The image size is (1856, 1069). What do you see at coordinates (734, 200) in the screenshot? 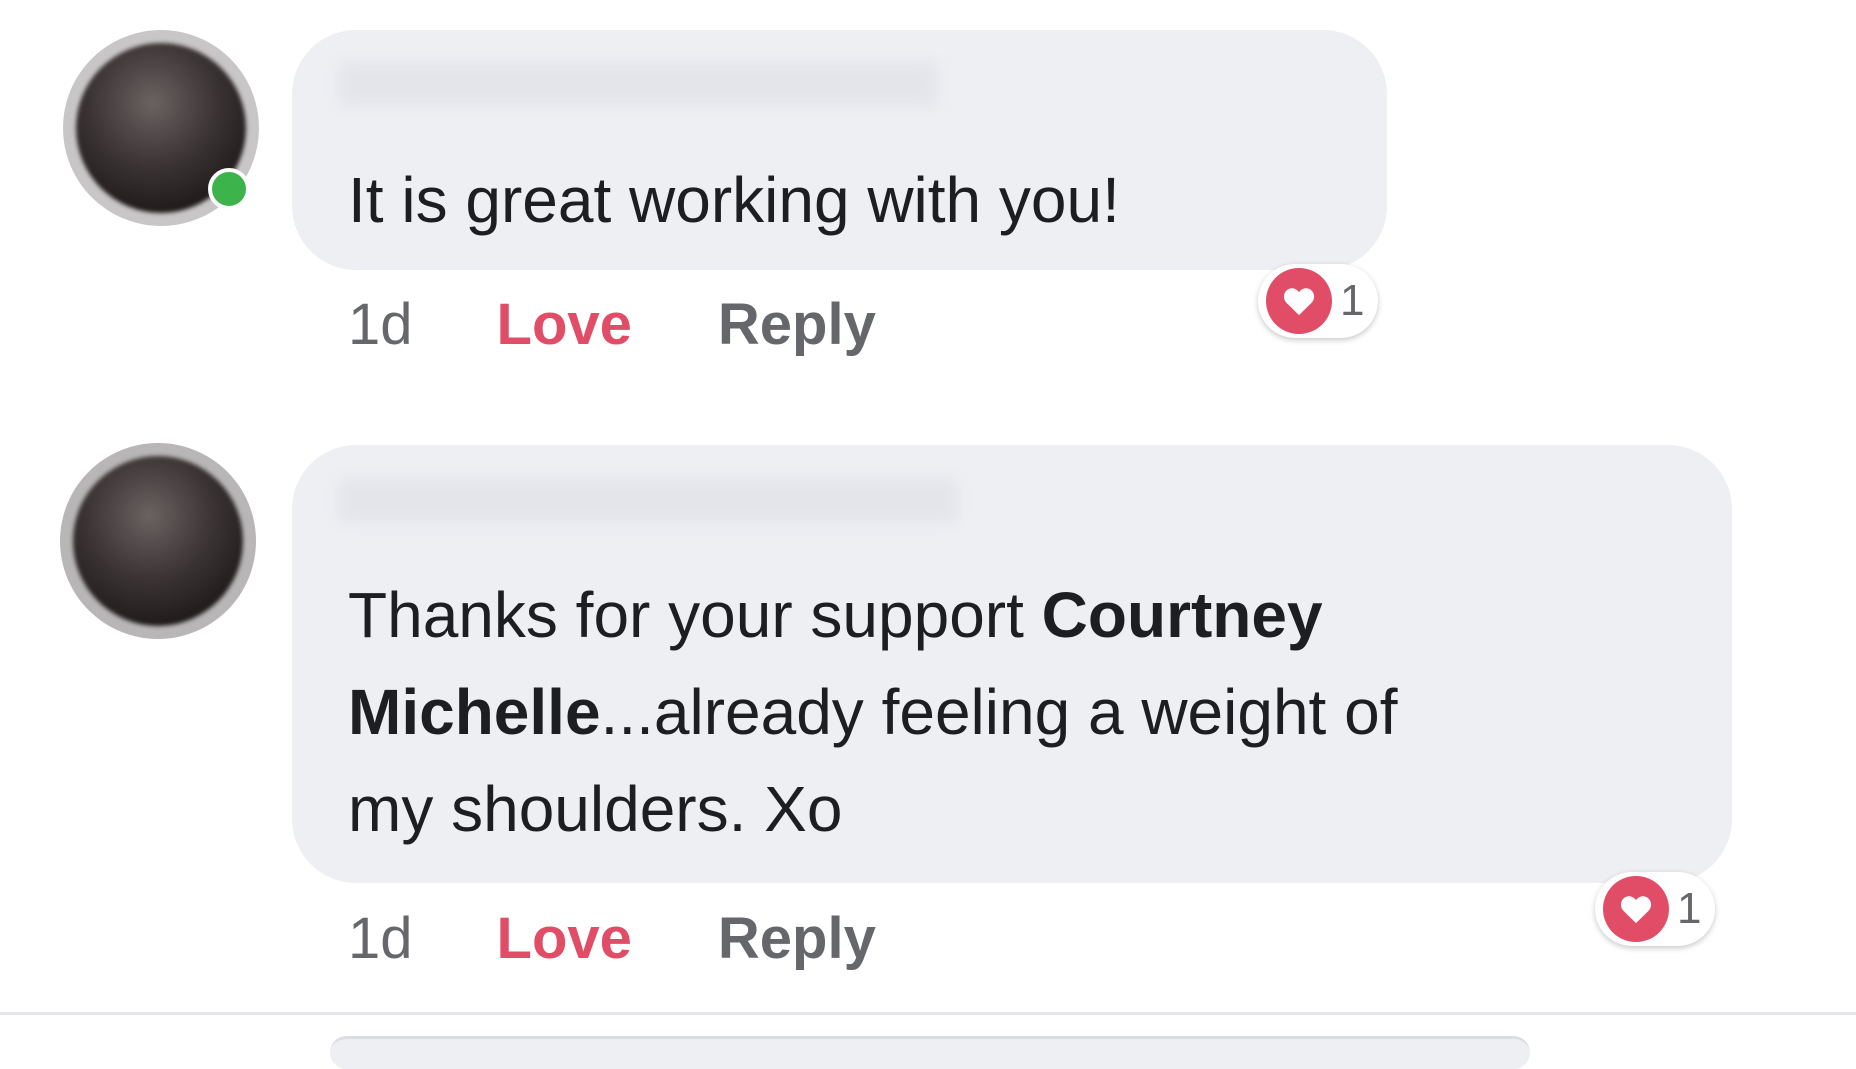
I see `comment-text: It is great working with you!` at bounding box center [734, 200].